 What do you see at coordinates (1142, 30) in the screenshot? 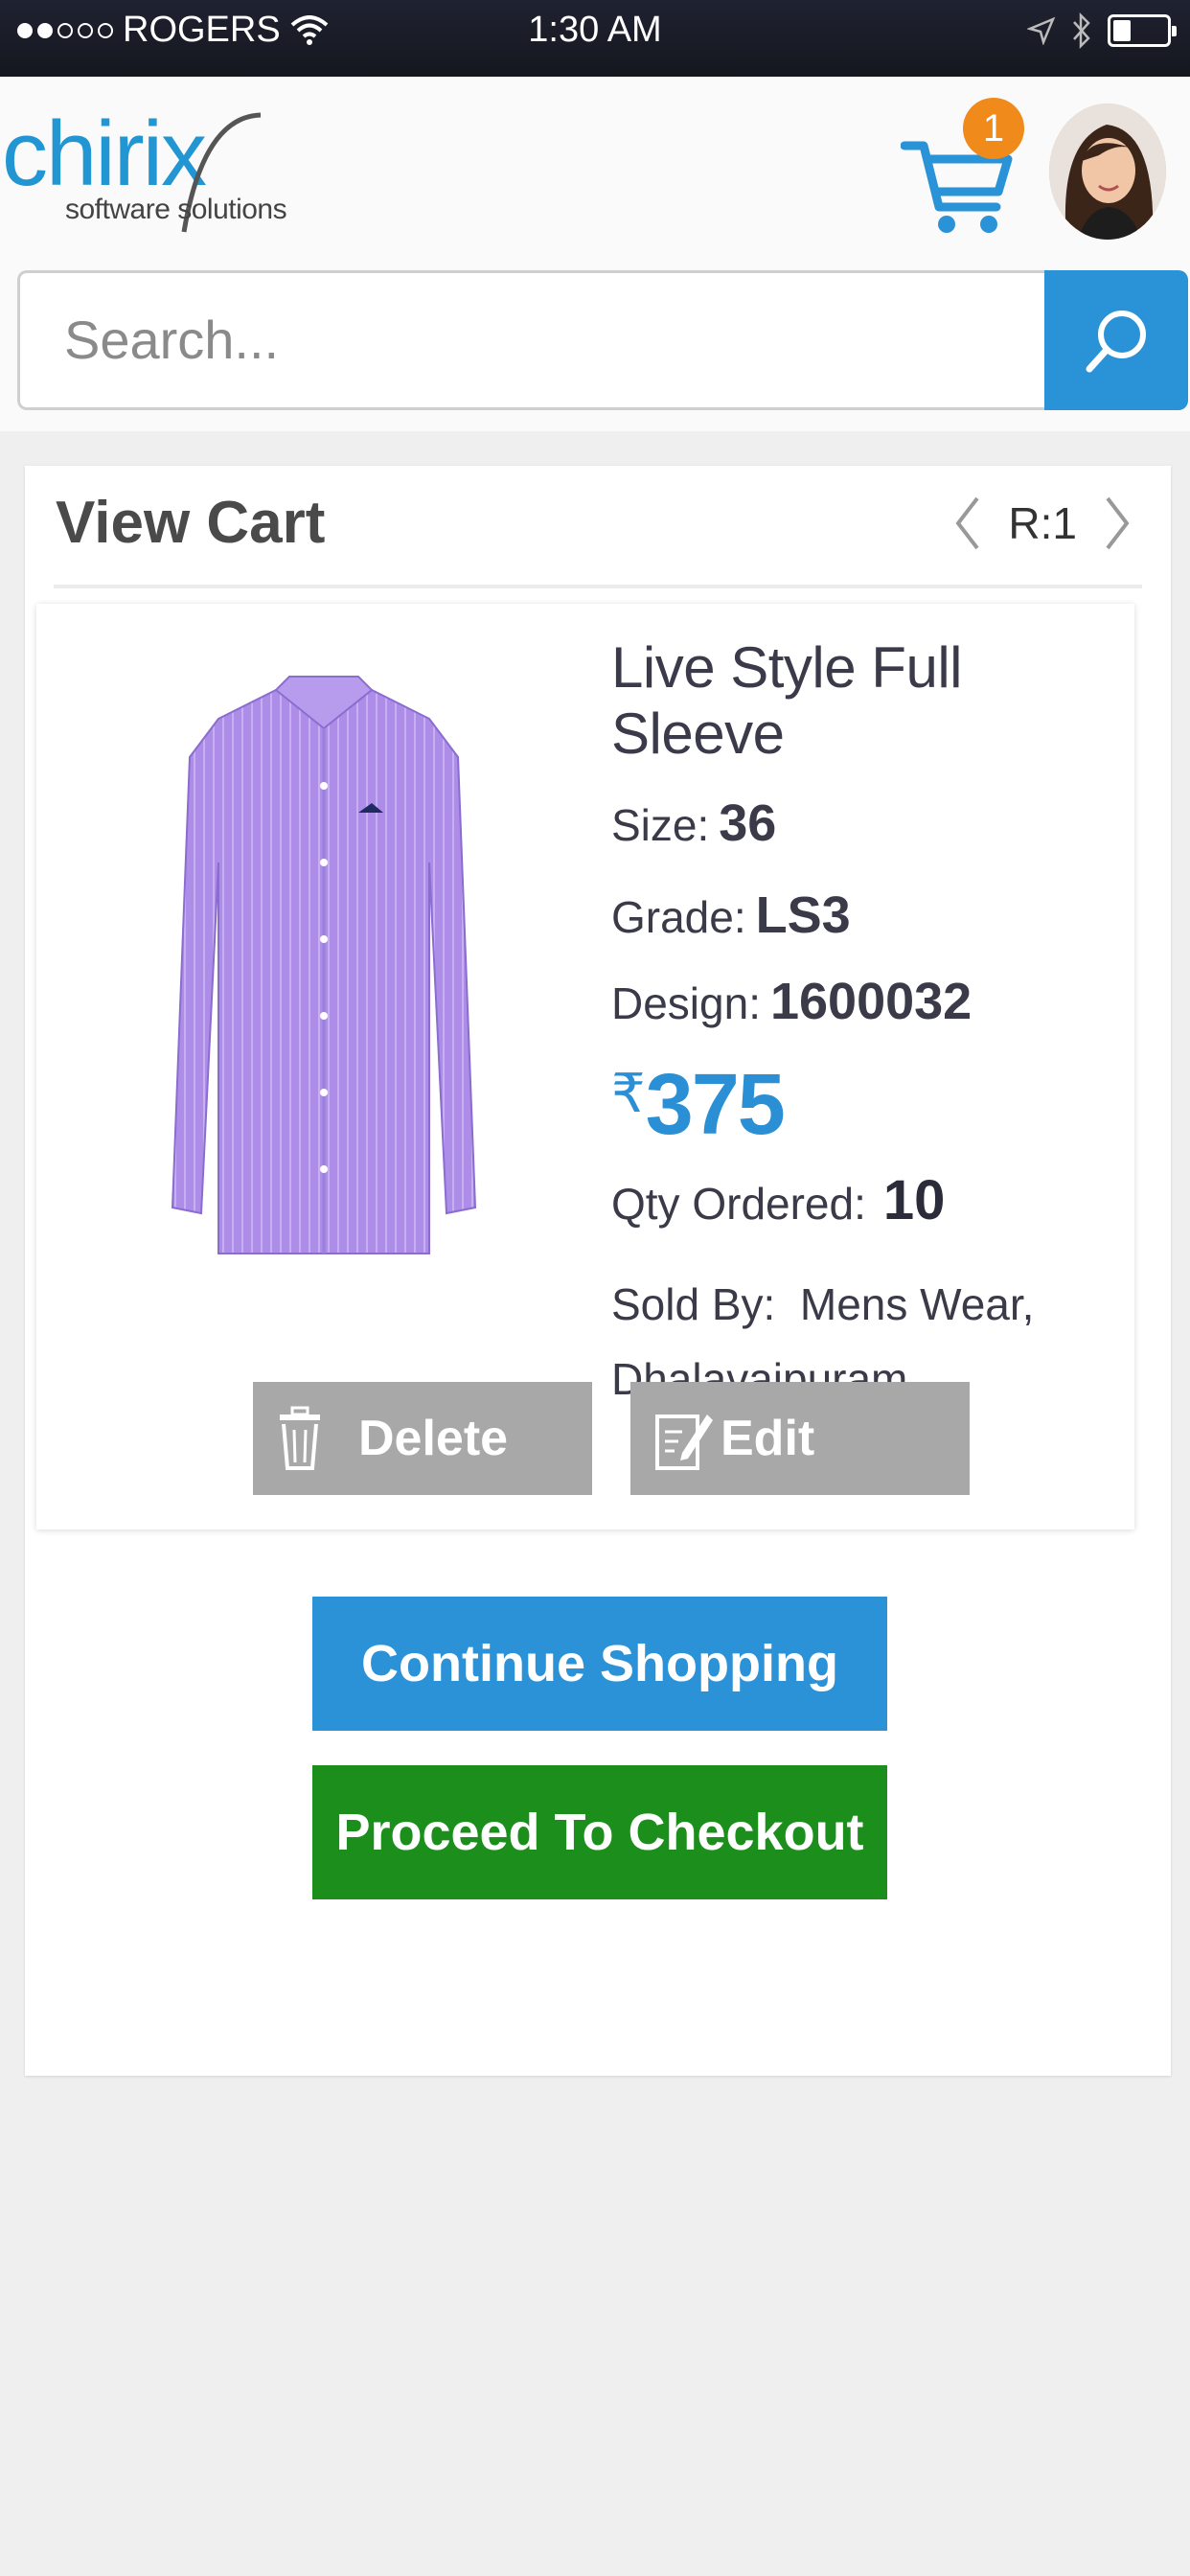
I see `battery-icon` at bounding box center [1142, 30].